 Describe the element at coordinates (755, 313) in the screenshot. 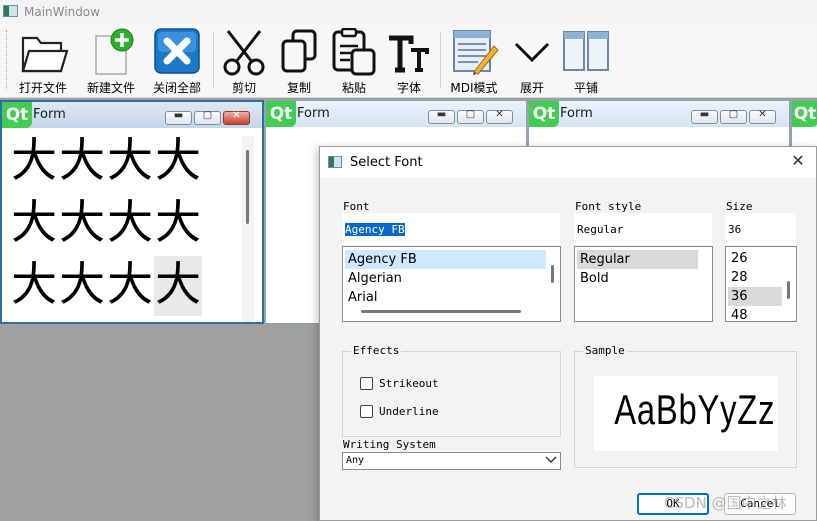

I see `font-size-list-item: 48` at that location.